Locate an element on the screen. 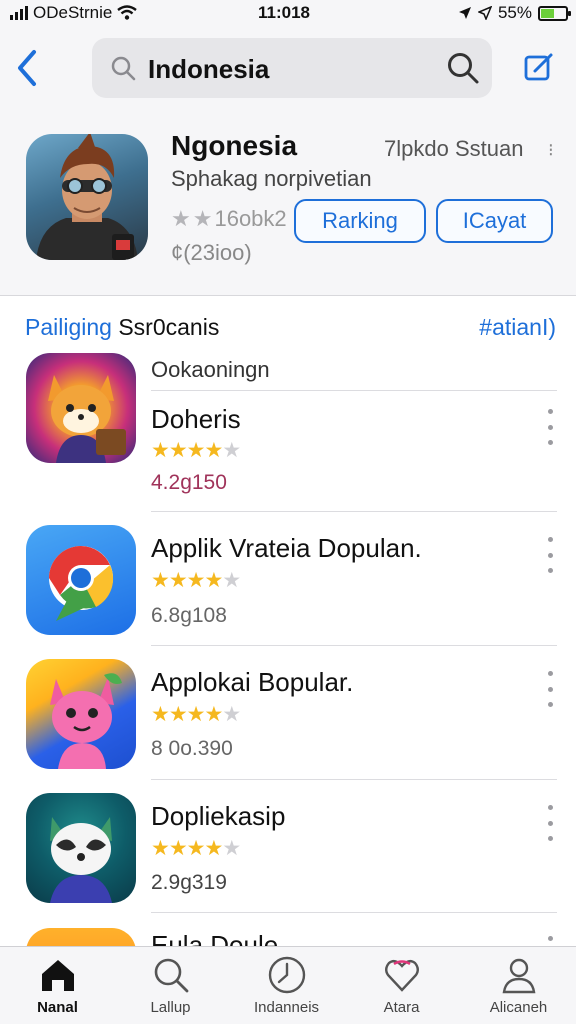 This screenshot has height=1024, width=576. back-button is located at coordinates (28, 68).